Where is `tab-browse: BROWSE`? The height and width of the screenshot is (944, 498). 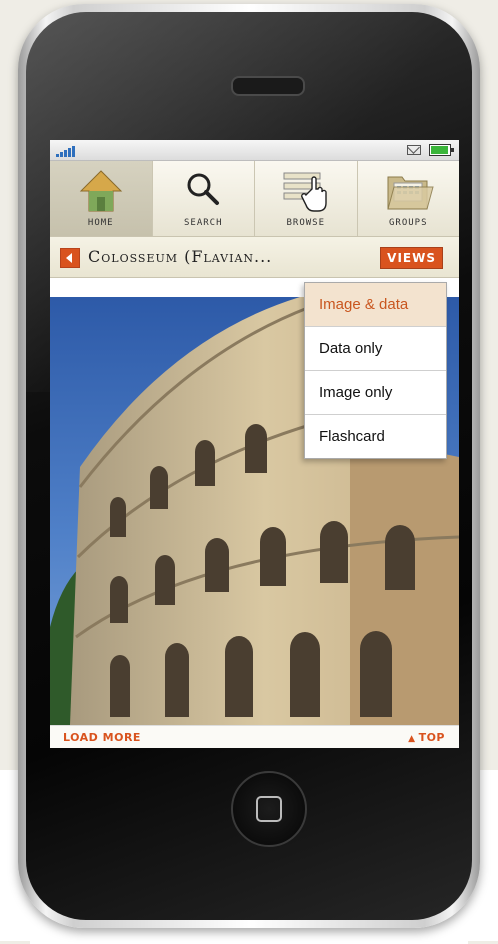
tab-browse: BROWSE is located at coordinates (306, 198).